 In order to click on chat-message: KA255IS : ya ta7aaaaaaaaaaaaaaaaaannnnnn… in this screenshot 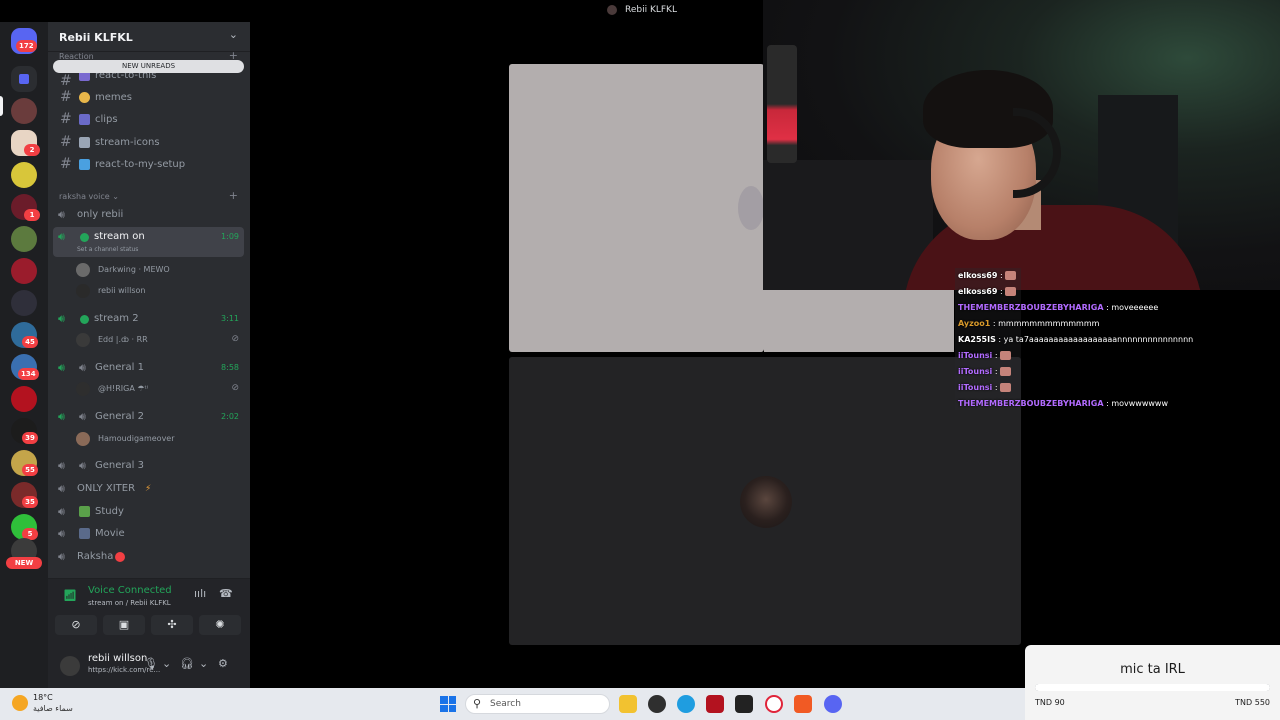, I will do `click(1076, 339)`.